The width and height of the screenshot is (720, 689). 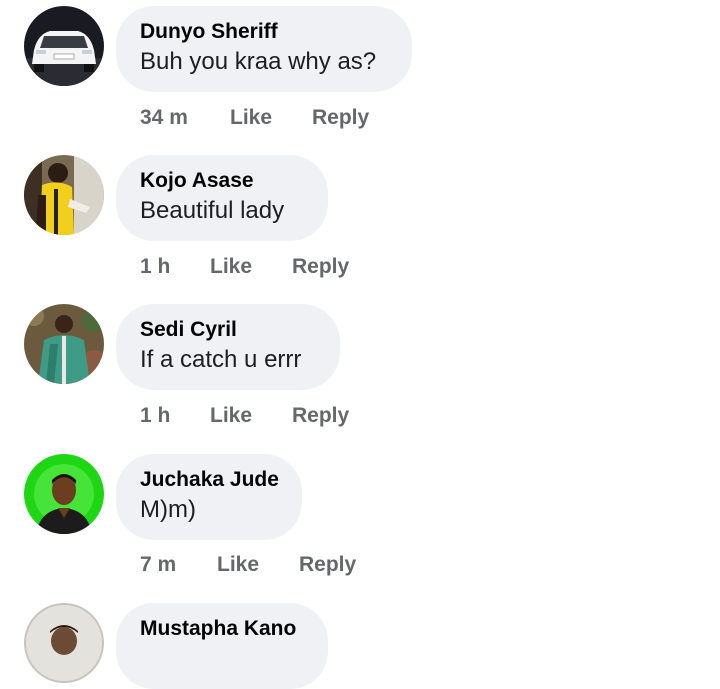 What do you see at coordinates (209, 497) in the screenshot?
I see `comment-bubble: Juchaka Jude M)m)` at bounding box center [209, 497].